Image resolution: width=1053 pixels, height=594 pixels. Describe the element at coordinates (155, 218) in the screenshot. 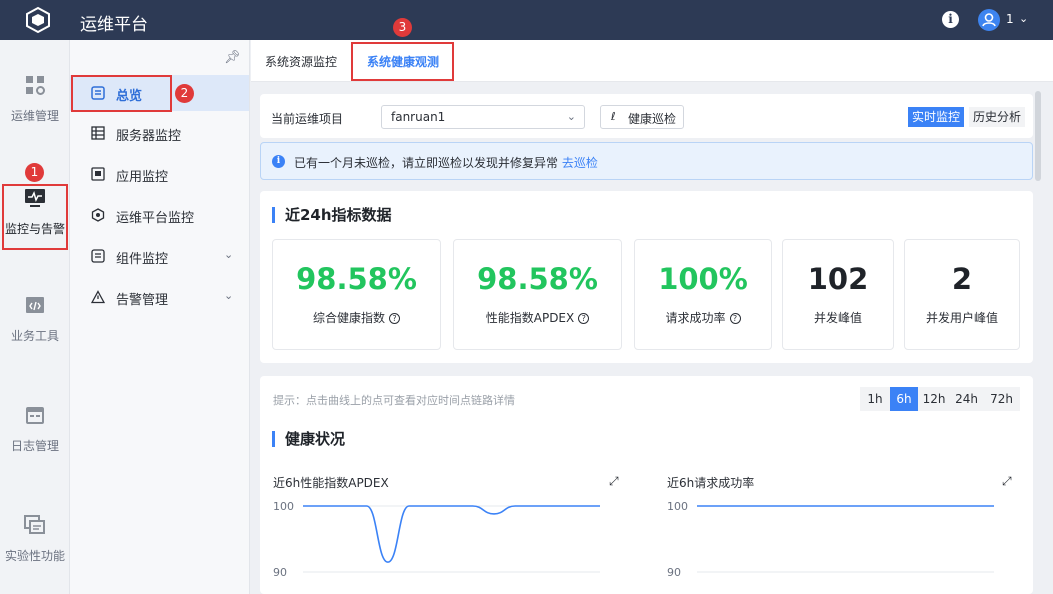

I see `nav-label: 运维平台监控` at that location.